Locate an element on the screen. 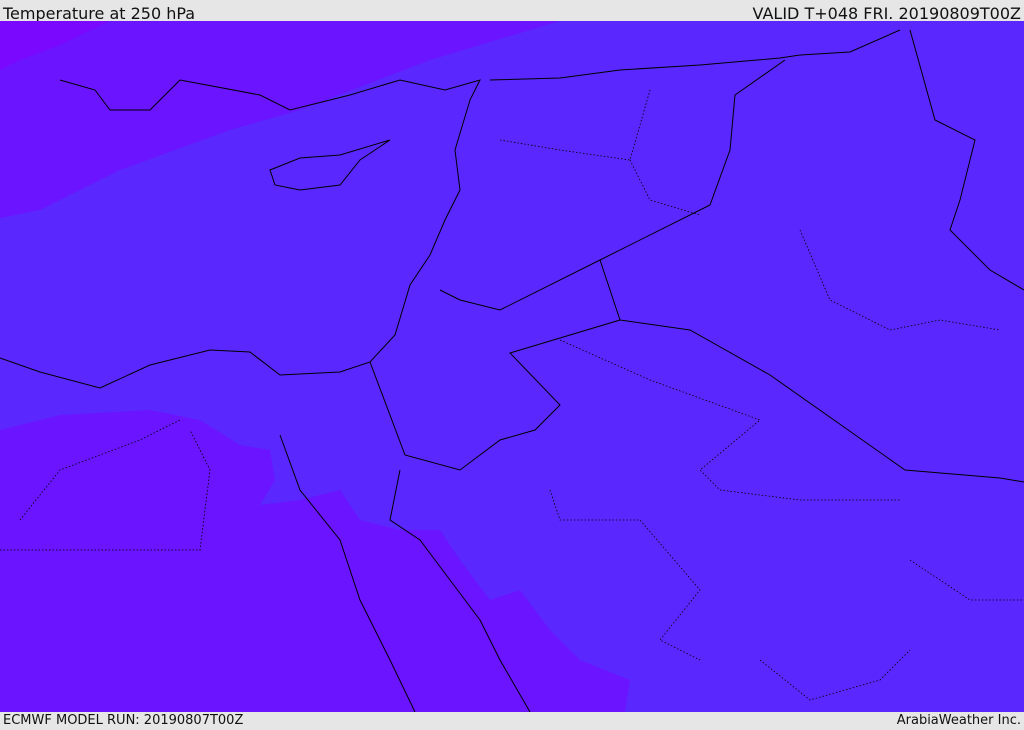 The height and width of the screenshot is (730, 1024). credit: ArabiaWeather Inc. is located at coordinates (958, 720).